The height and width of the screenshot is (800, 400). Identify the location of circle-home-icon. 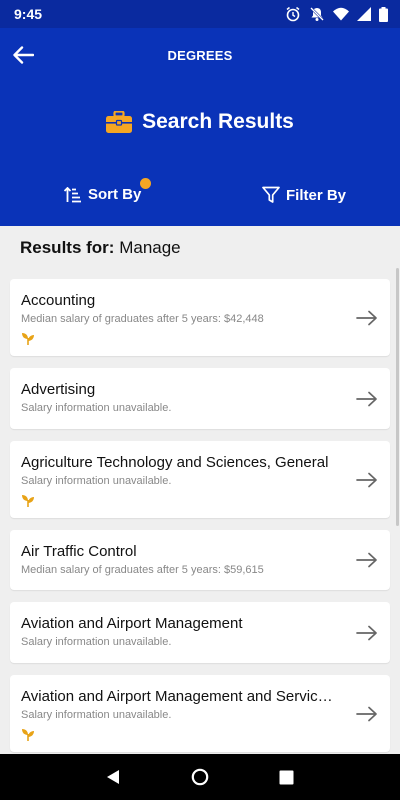
(200, 777).